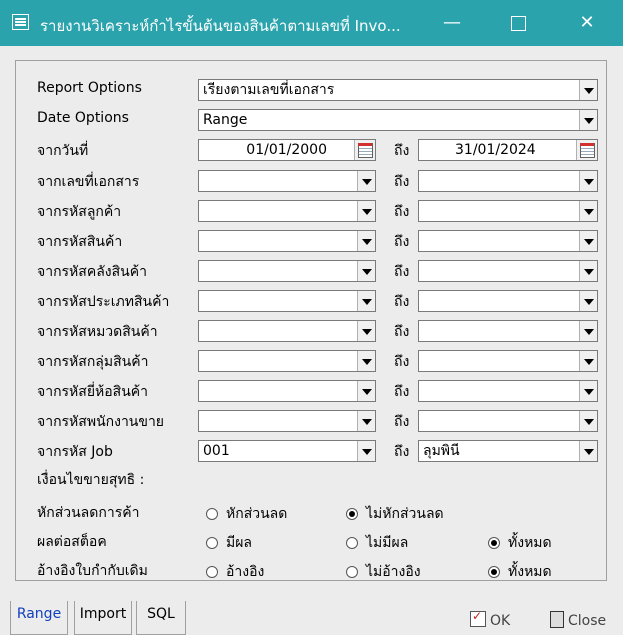 The width and height of the screenshot is (623, 635). I want to click on report-options-select: เรียงตามเลขที่เอกสาร, so click(398, 90).